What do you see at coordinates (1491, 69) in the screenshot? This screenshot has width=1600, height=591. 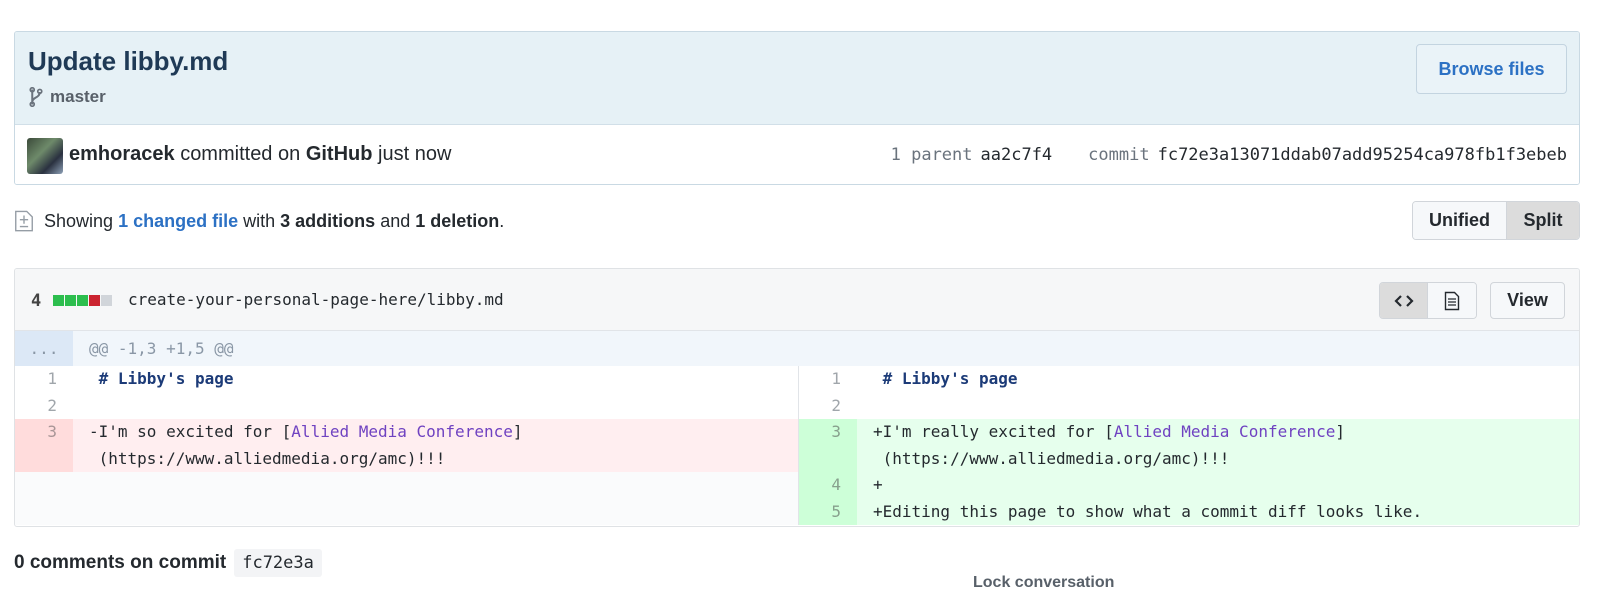 I see `browse-files-button: Browse files` at bounding box center [1491, 69].